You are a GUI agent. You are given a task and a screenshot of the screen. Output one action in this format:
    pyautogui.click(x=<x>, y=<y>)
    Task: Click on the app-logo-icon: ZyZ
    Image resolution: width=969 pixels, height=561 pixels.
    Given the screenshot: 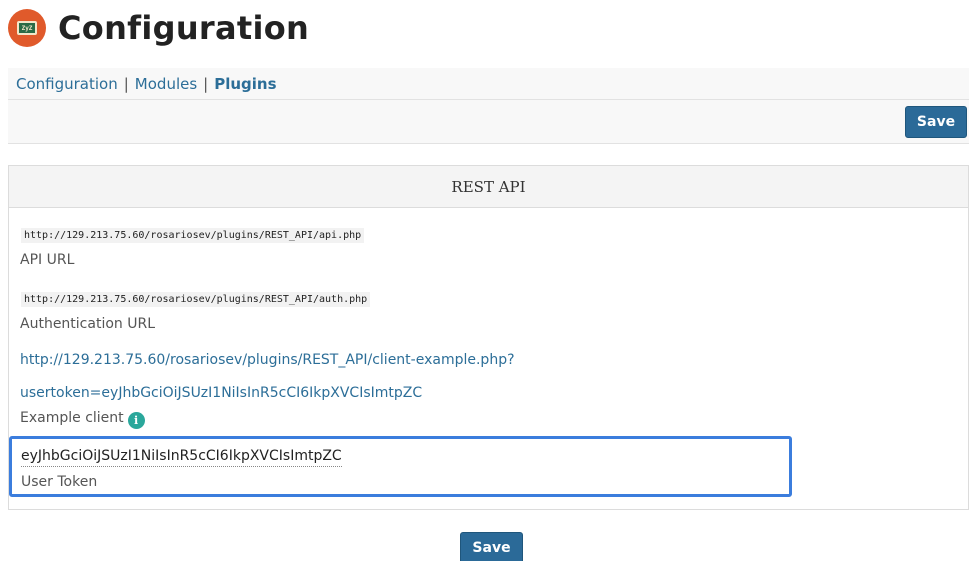 What is the action you would take?
    pyautogui.click(x=27, y=28)
    